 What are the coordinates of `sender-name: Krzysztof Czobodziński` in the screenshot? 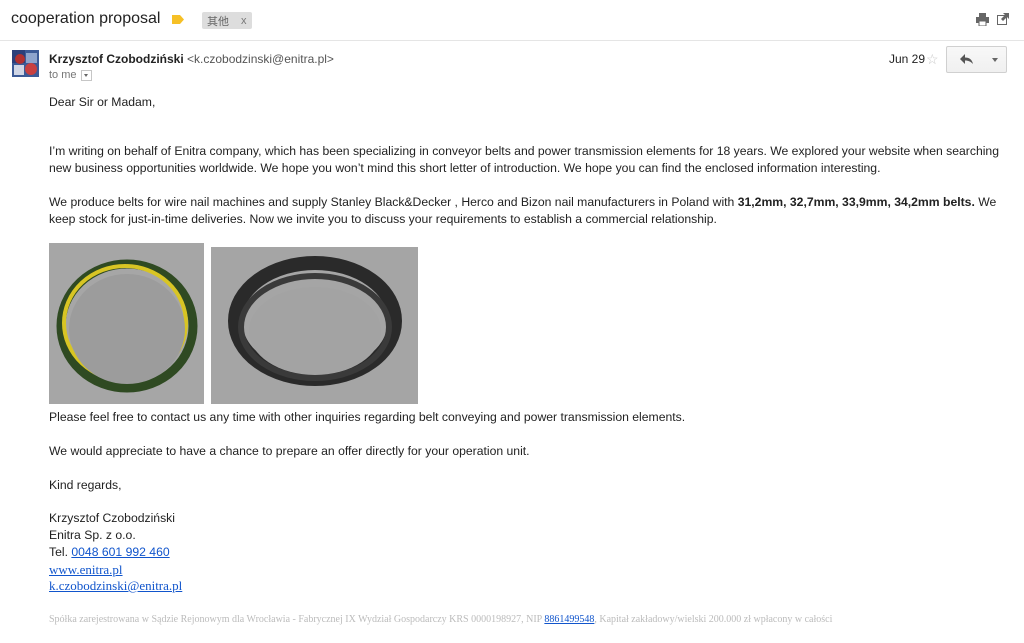 It's located at (116, 59).